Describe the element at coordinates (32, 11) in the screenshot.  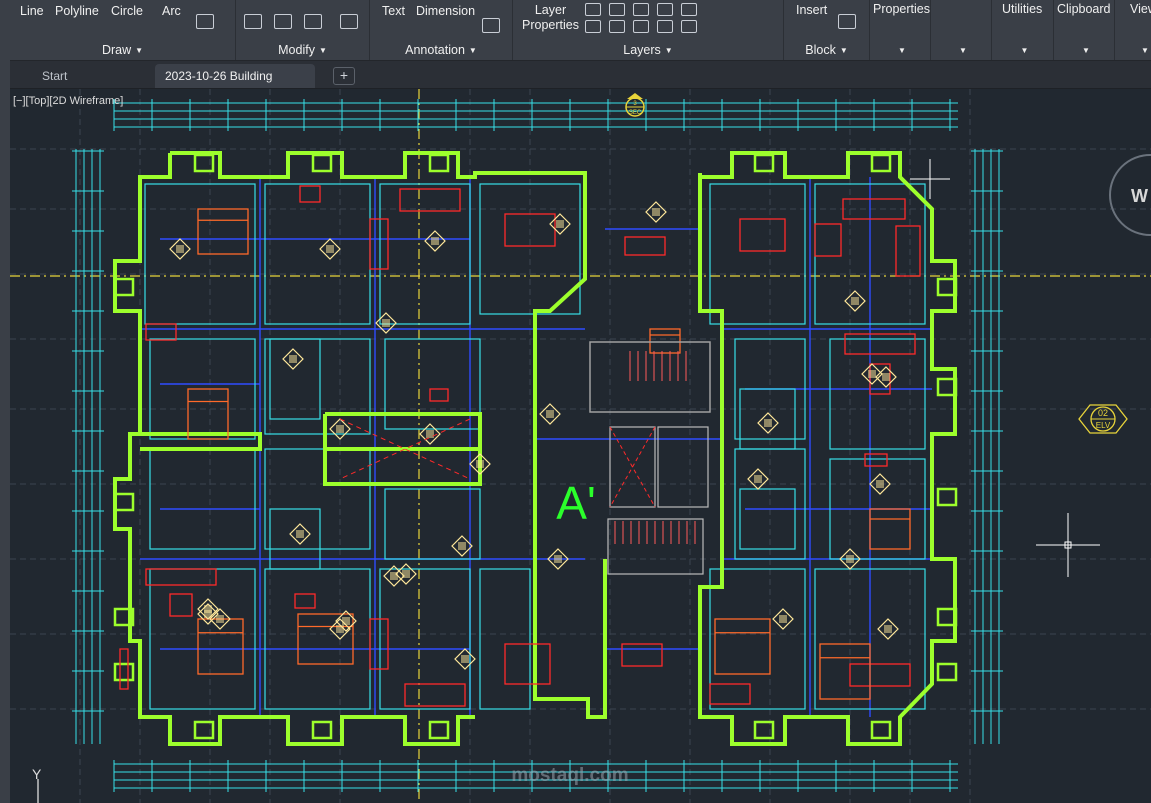
I see `line-tool: Line` at that location.